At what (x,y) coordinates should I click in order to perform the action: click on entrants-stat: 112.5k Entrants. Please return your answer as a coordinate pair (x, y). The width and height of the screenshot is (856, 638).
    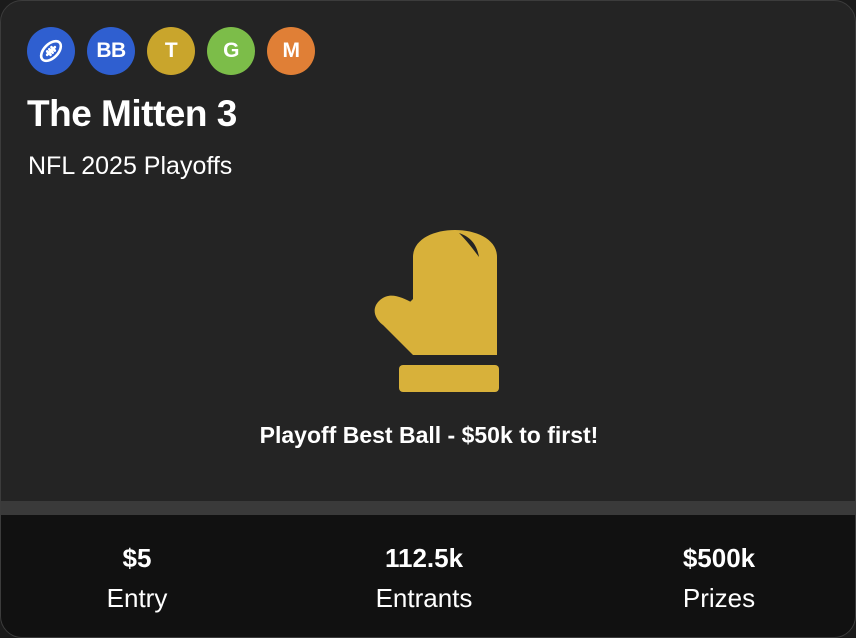
    Looking at the image, I should click on (424, 577).